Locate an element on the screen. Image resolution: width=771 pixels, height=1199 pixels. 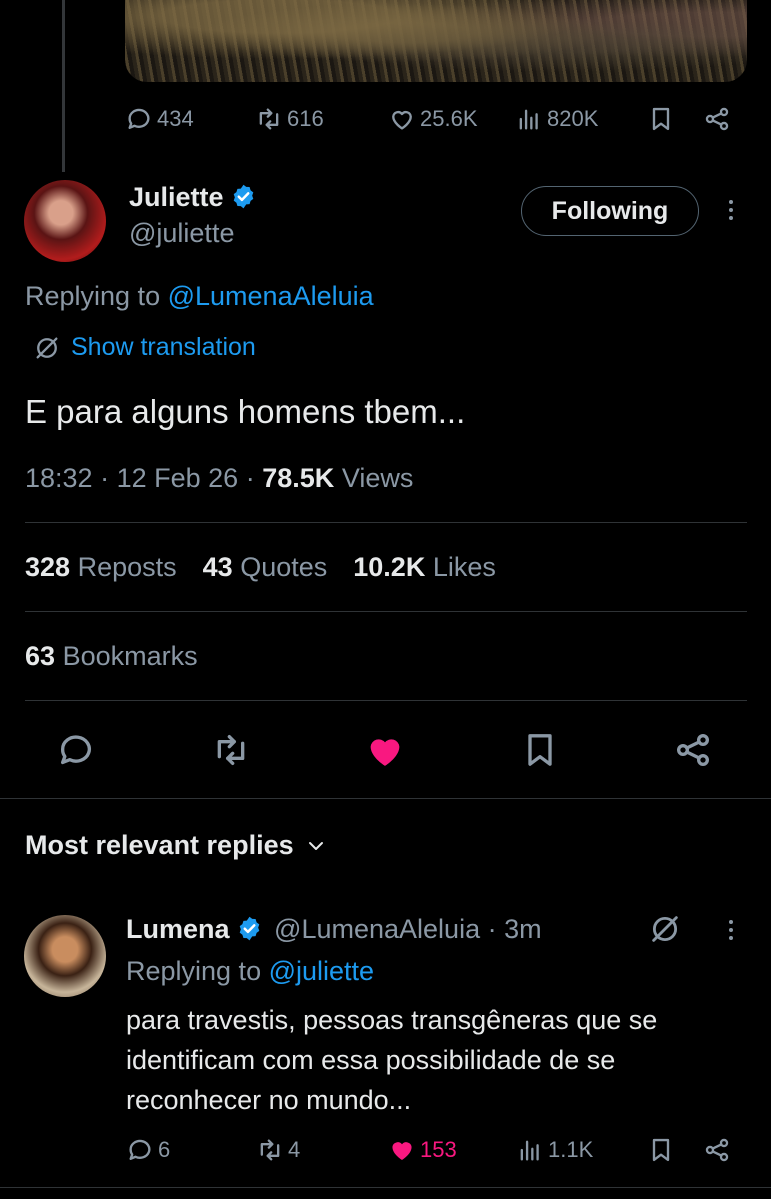
bookmarks-label: Bookmarks is located at coordinates (130, 656).